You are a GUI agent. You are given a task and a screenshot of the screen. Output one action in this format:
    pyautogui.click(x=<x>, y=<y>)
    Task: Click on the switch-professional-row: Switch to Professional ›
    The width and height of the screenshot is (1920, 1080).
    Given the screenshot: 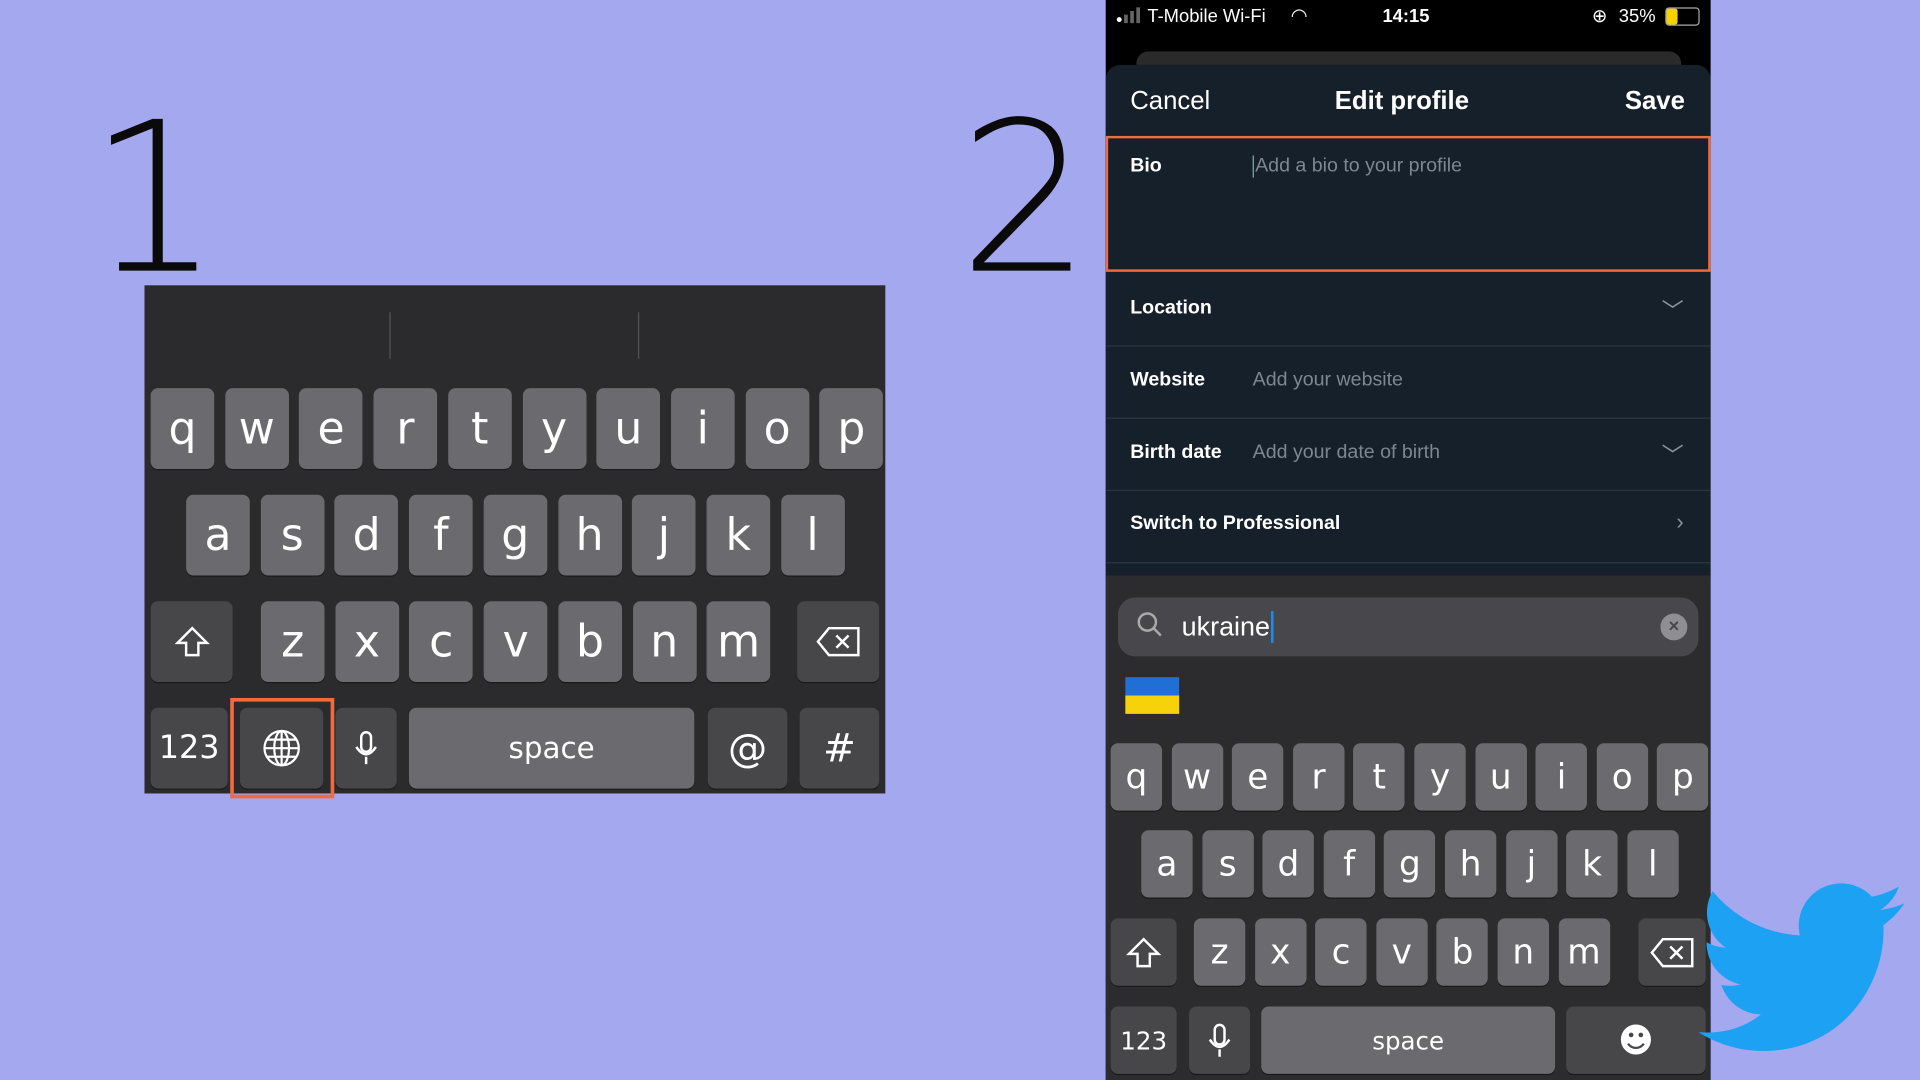 What is the action you would take?
    pyautogui.click(x=1408, y=527)
    